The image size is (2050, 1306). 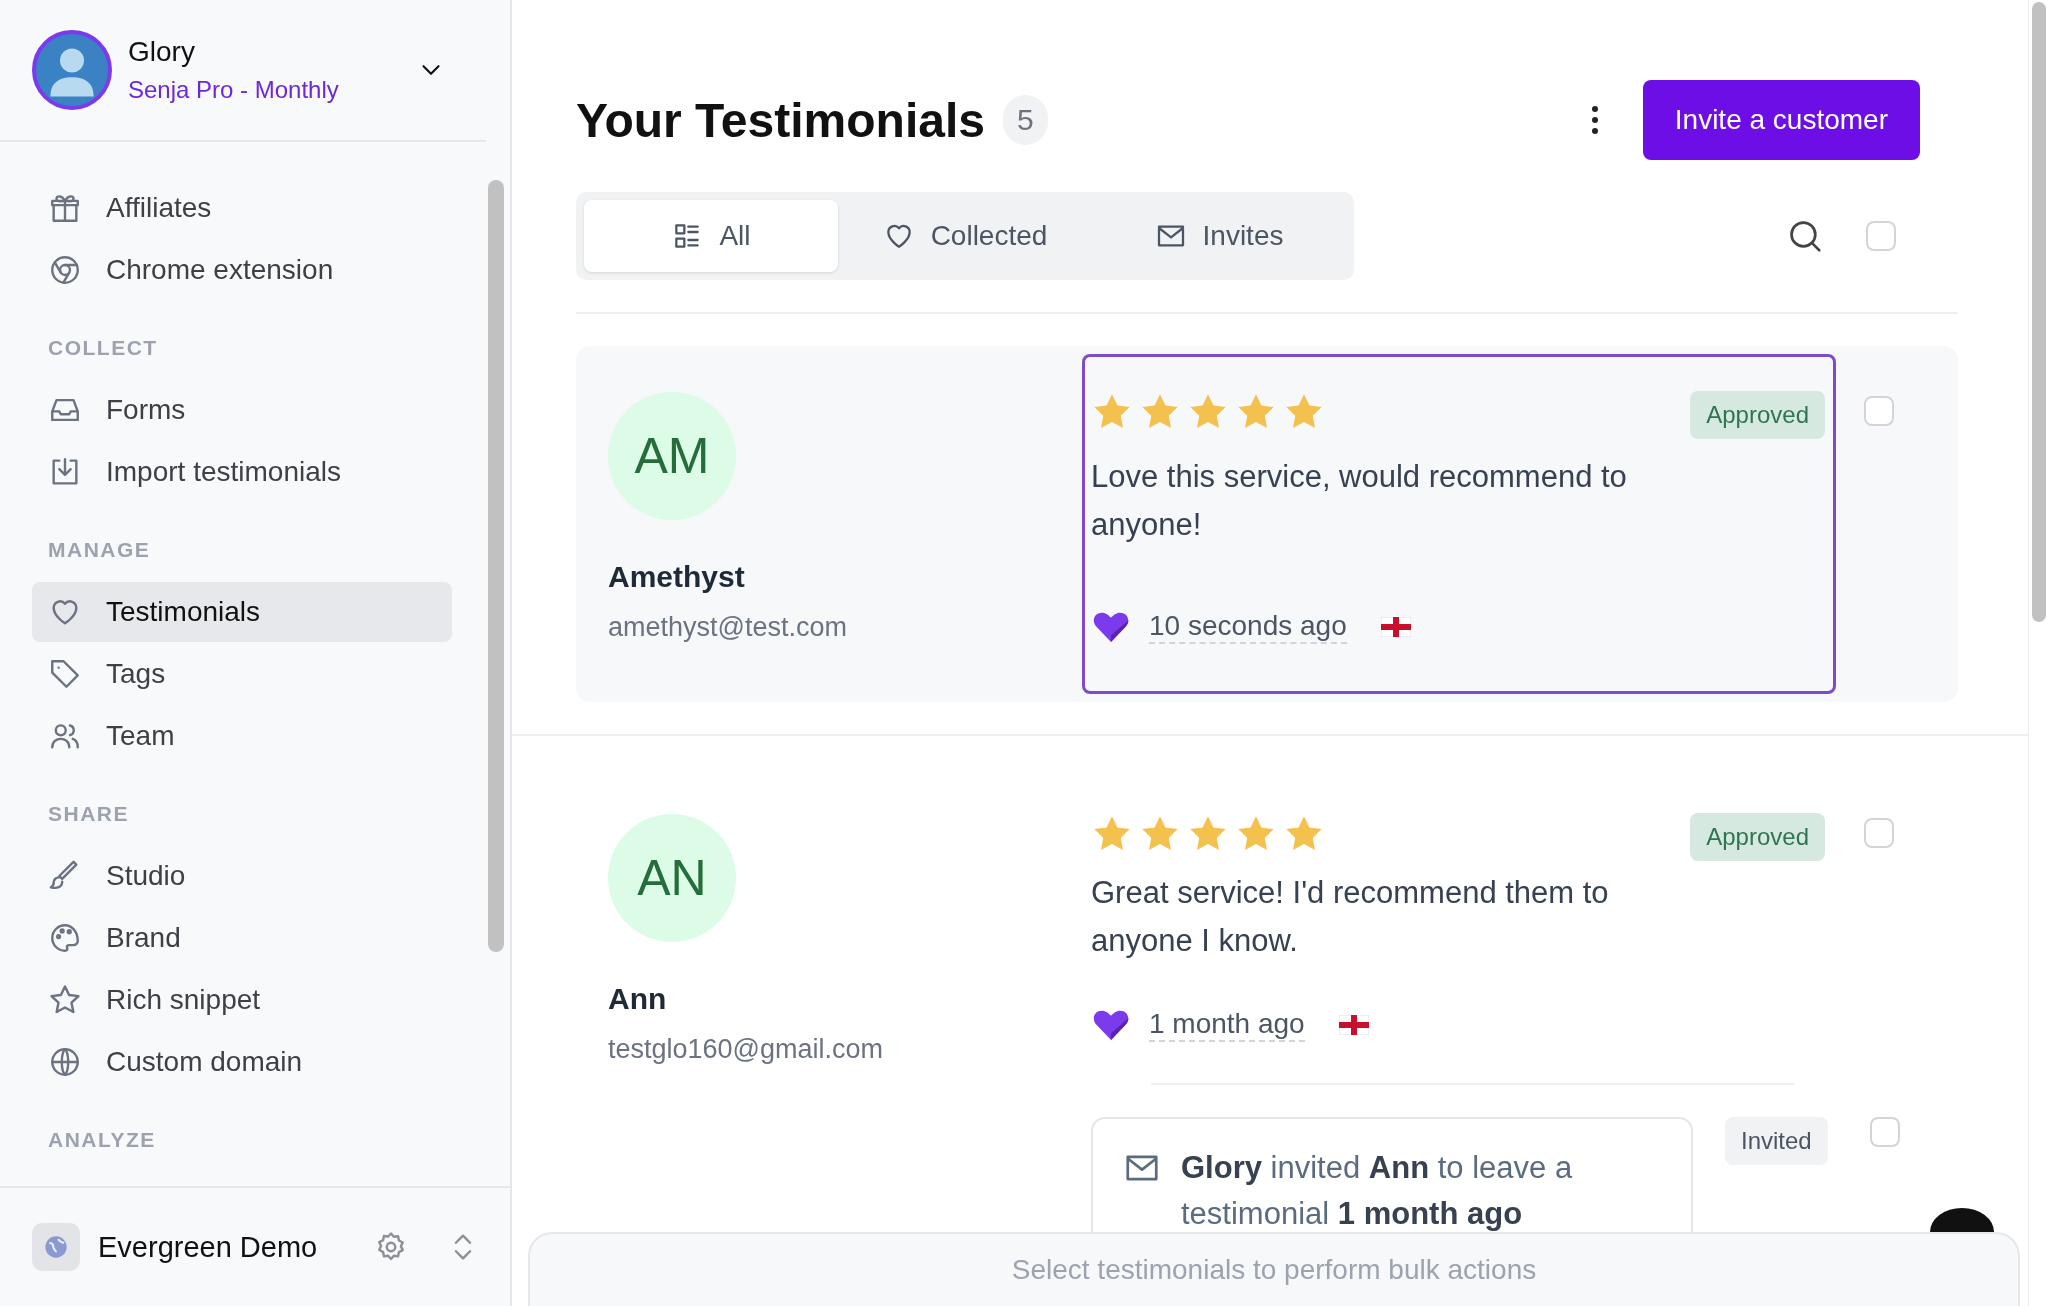 I want to click on customer-name: Ann, so click(x=638, y=999).